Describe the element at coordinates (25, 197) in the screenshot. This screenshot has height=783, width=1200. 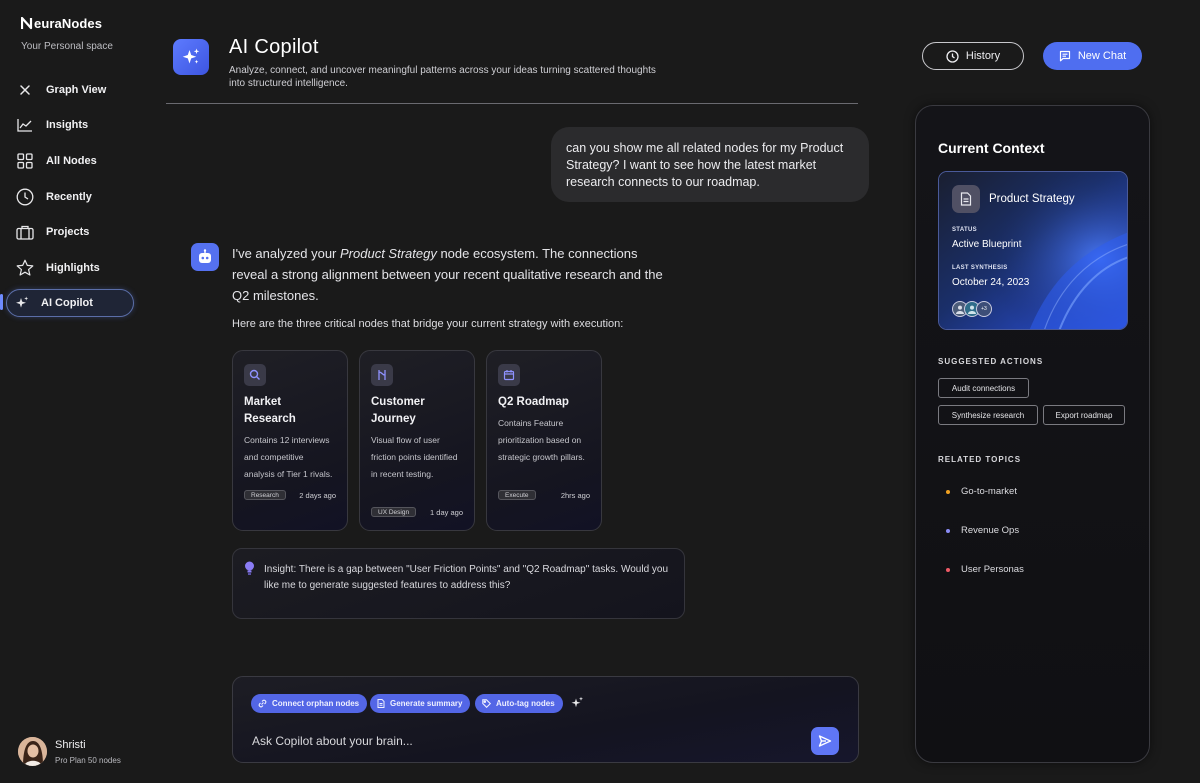
I see `clock-icon` at that location.